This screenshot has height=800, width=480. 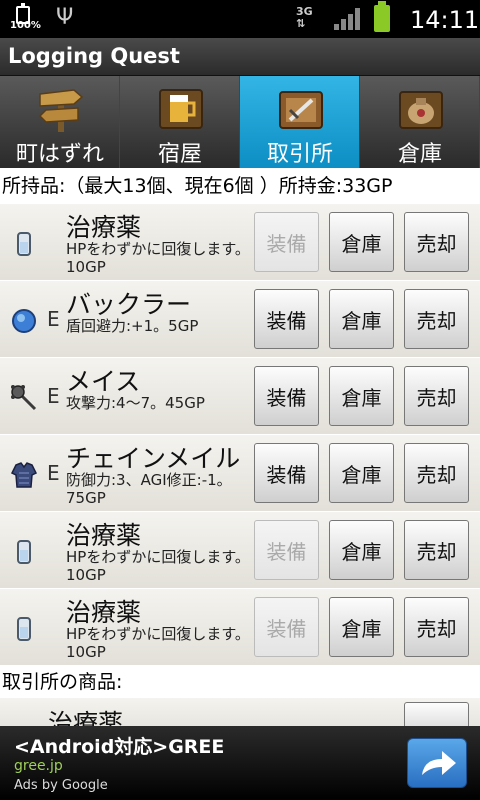 What do you see at coordinates (24, 475) in the screenshot?
I see `armor-icon` at bounding box center [24, 475].